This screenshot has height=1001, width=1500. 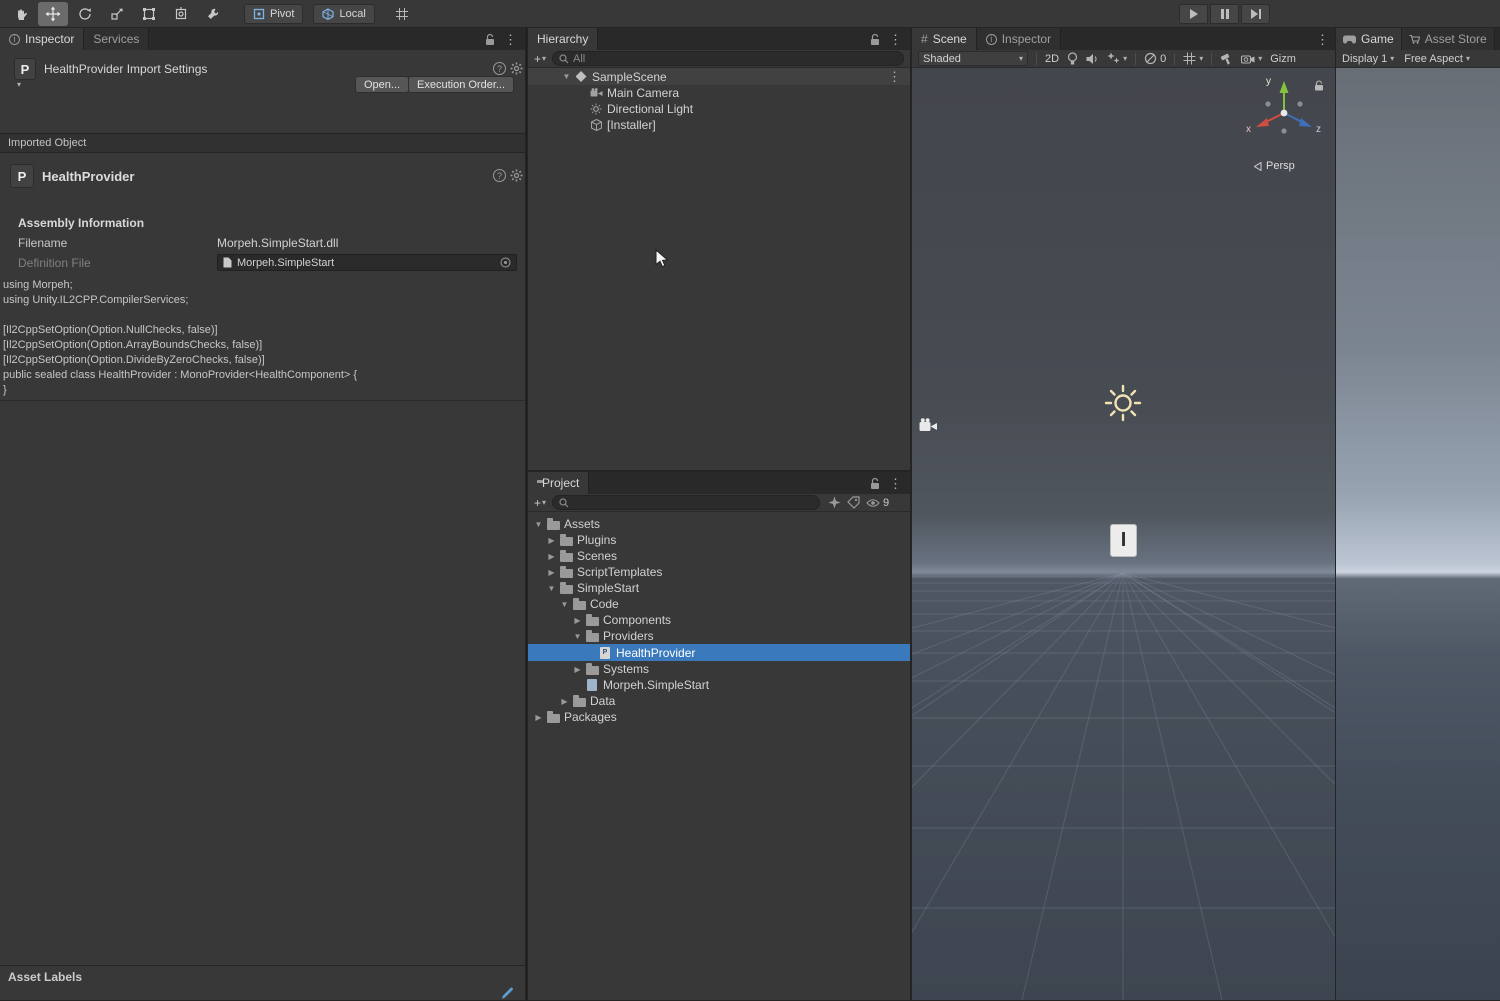 I want to click on edit-labels-icon, so click(x=507, y=993).